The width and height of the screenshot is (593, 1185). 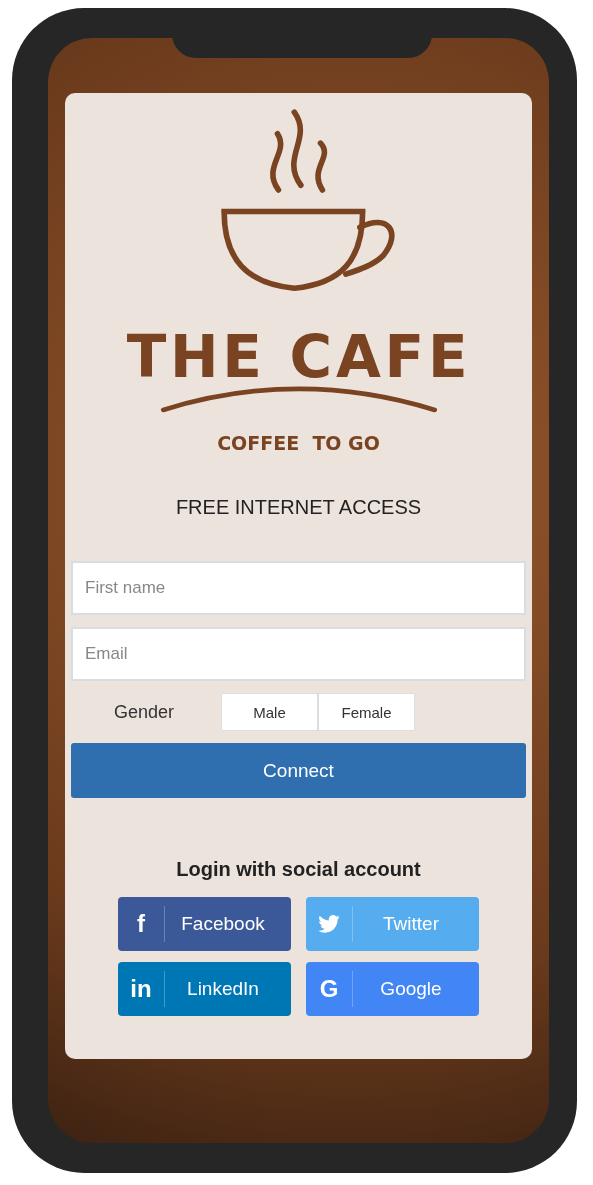 I want to click on logo-tagline: COFFEE TO GO, so click(x=298, y=443).